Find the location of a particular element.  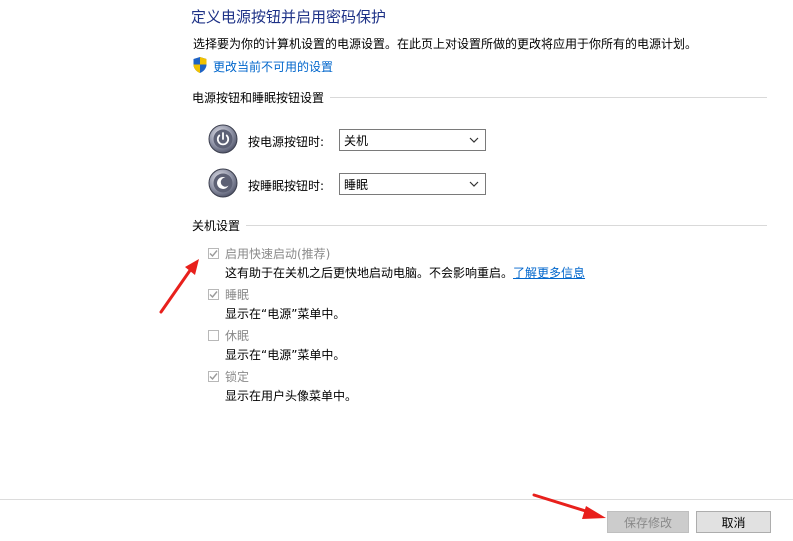

power-button-action-label: 按电源按钮时: is located at coordinates (286, 142).